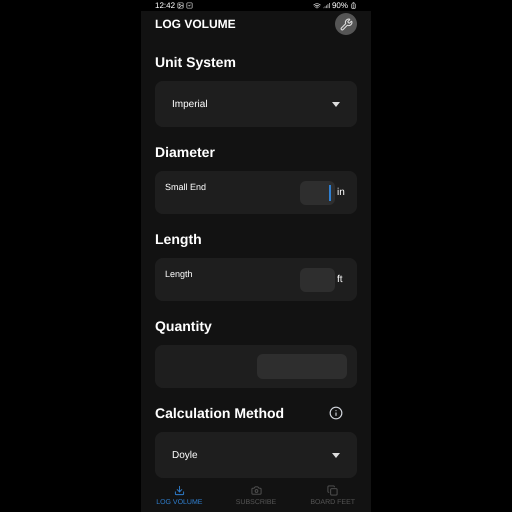  Describe the element at coordinates (190, 6) in the screenshot. I see `check-icon` at that location.